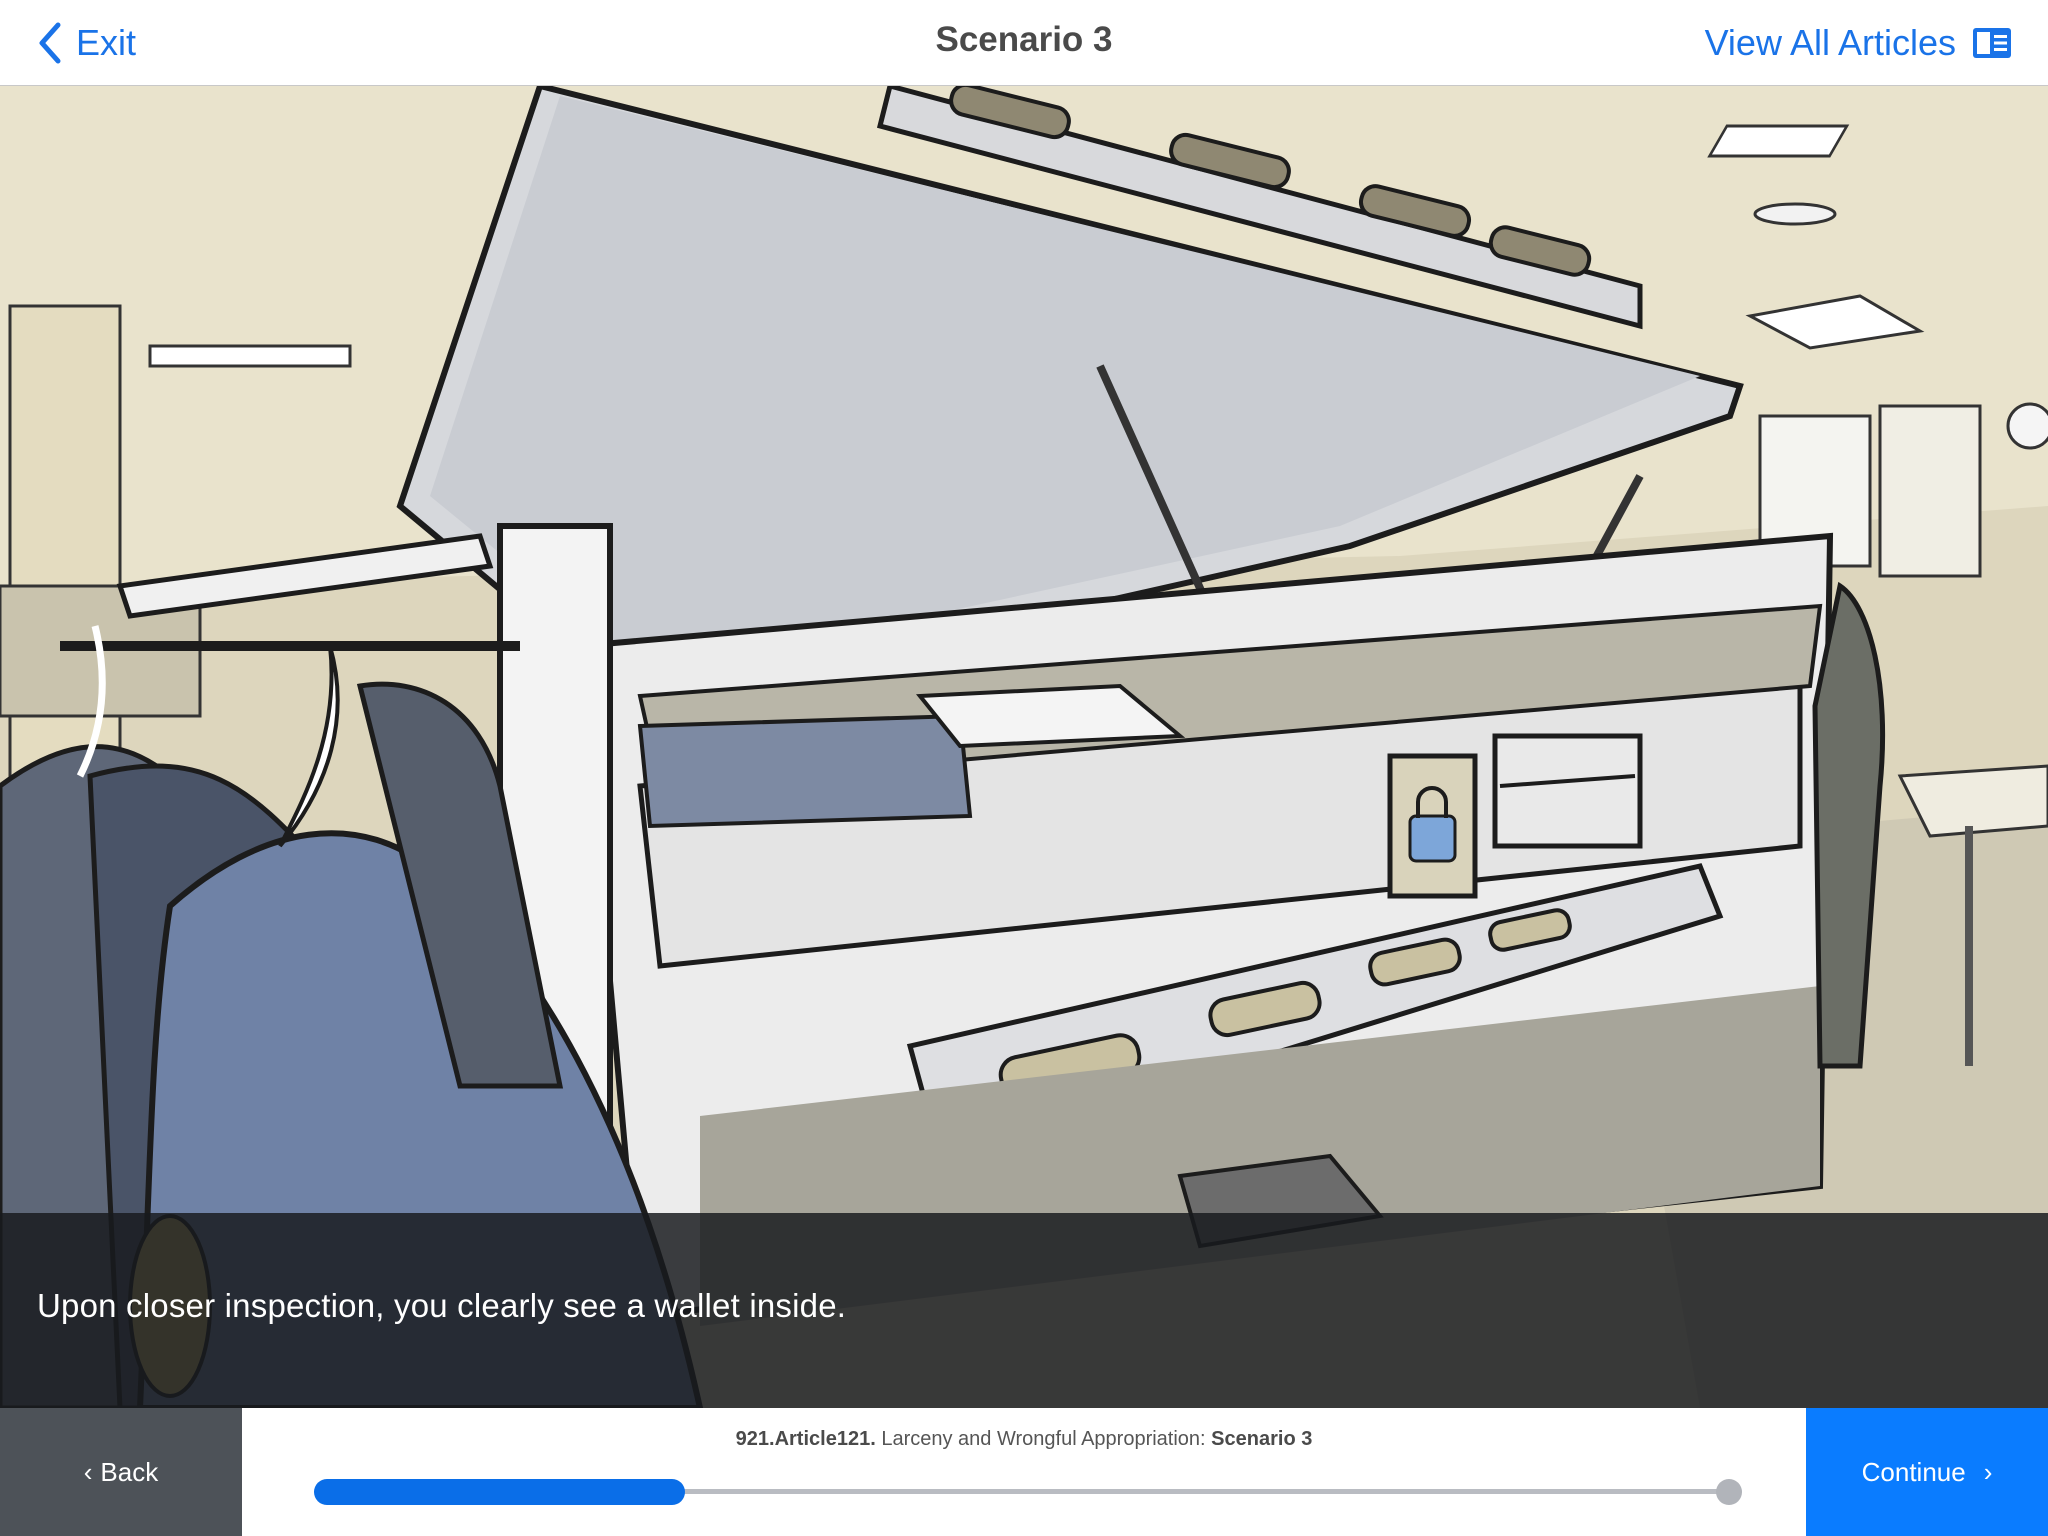 Image resolution: width=2048 pixels, height=1536 pixels. I want to click on view-all-articles-button: View All Articles, so click(1858, 43).